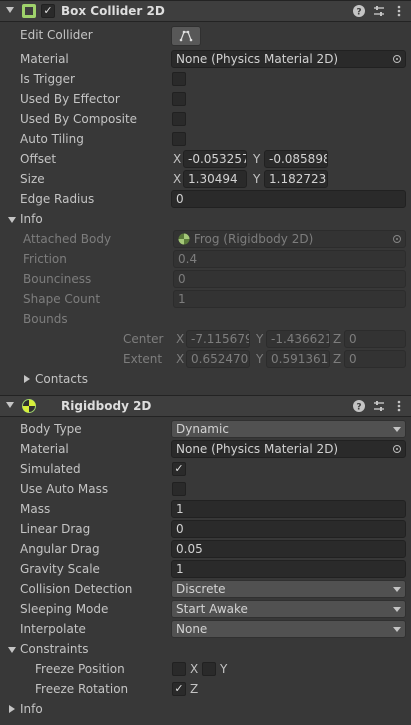  Describe the element at coordinates (215, 159) in the screenshot. I see `offset-x-field: -0.053257` at that location.